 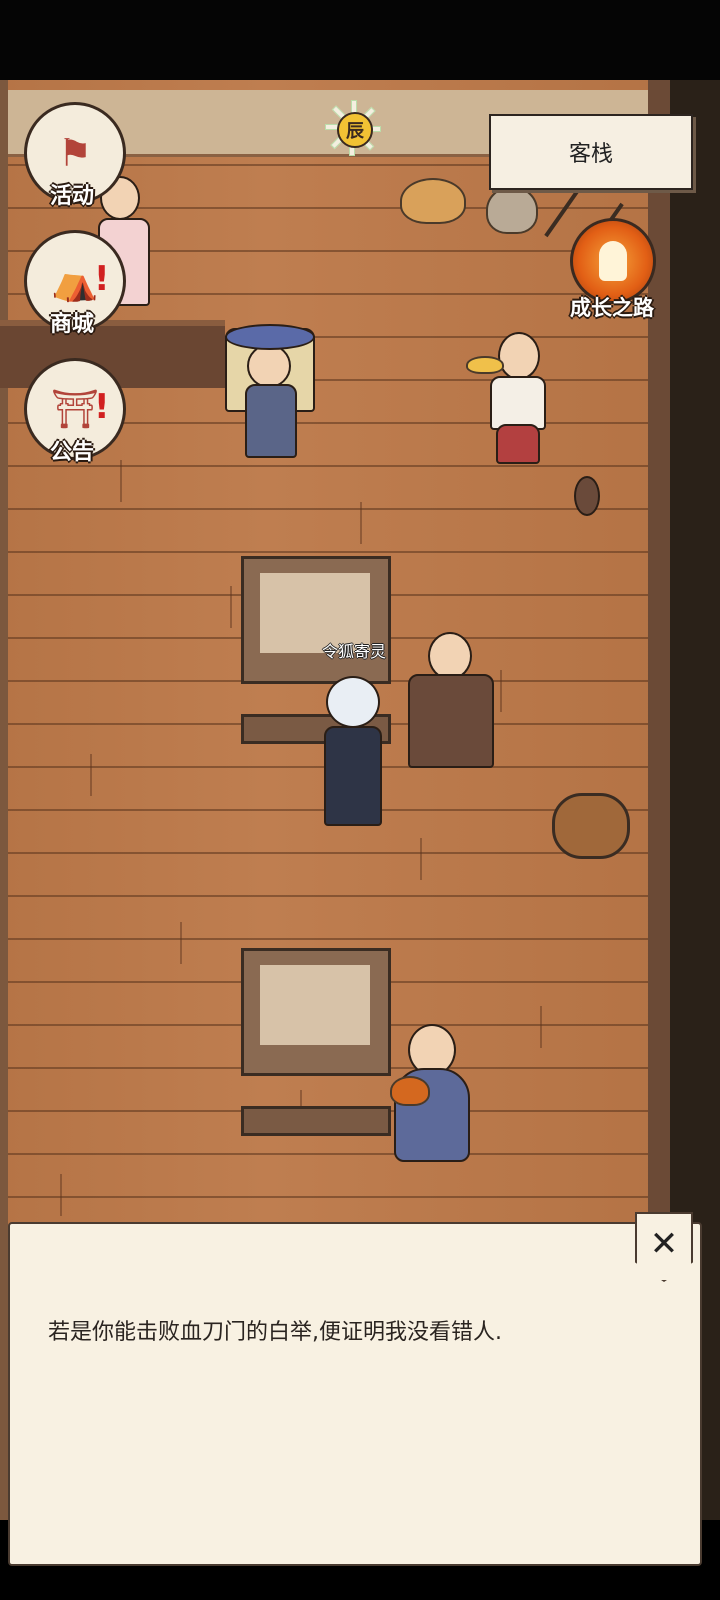 I want to click on time-indicator: 辰, so click(x=353, y=128).